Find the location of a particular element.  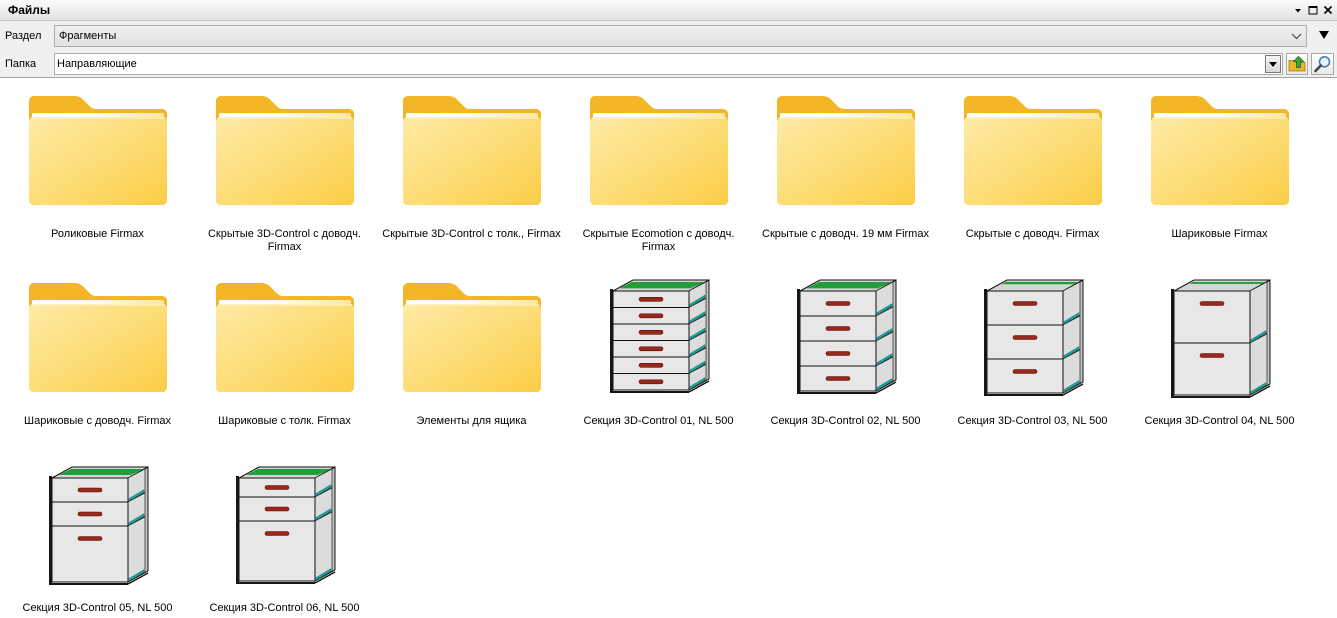

menu-arrow-icon is located at coordinates (1298, 10).